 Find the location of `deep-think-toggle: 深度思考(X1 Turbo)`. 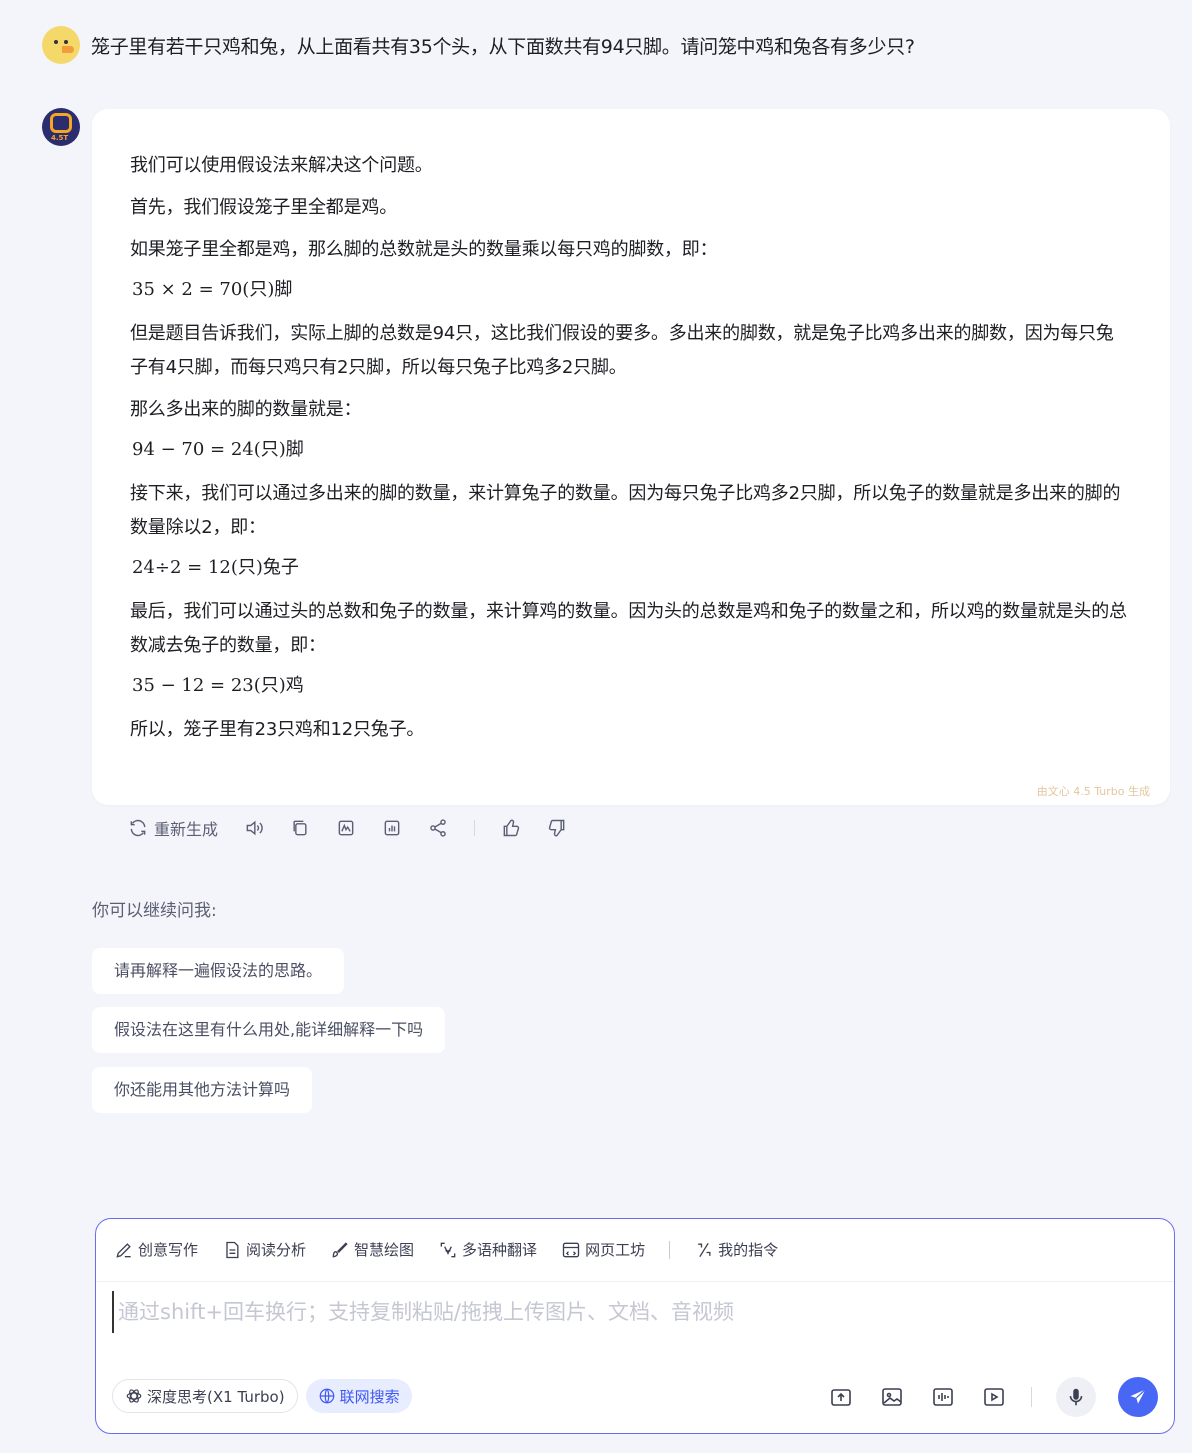

deep-think-toggle: 深度思考(X1 Turbo) is located at coordinates (205, 1396).